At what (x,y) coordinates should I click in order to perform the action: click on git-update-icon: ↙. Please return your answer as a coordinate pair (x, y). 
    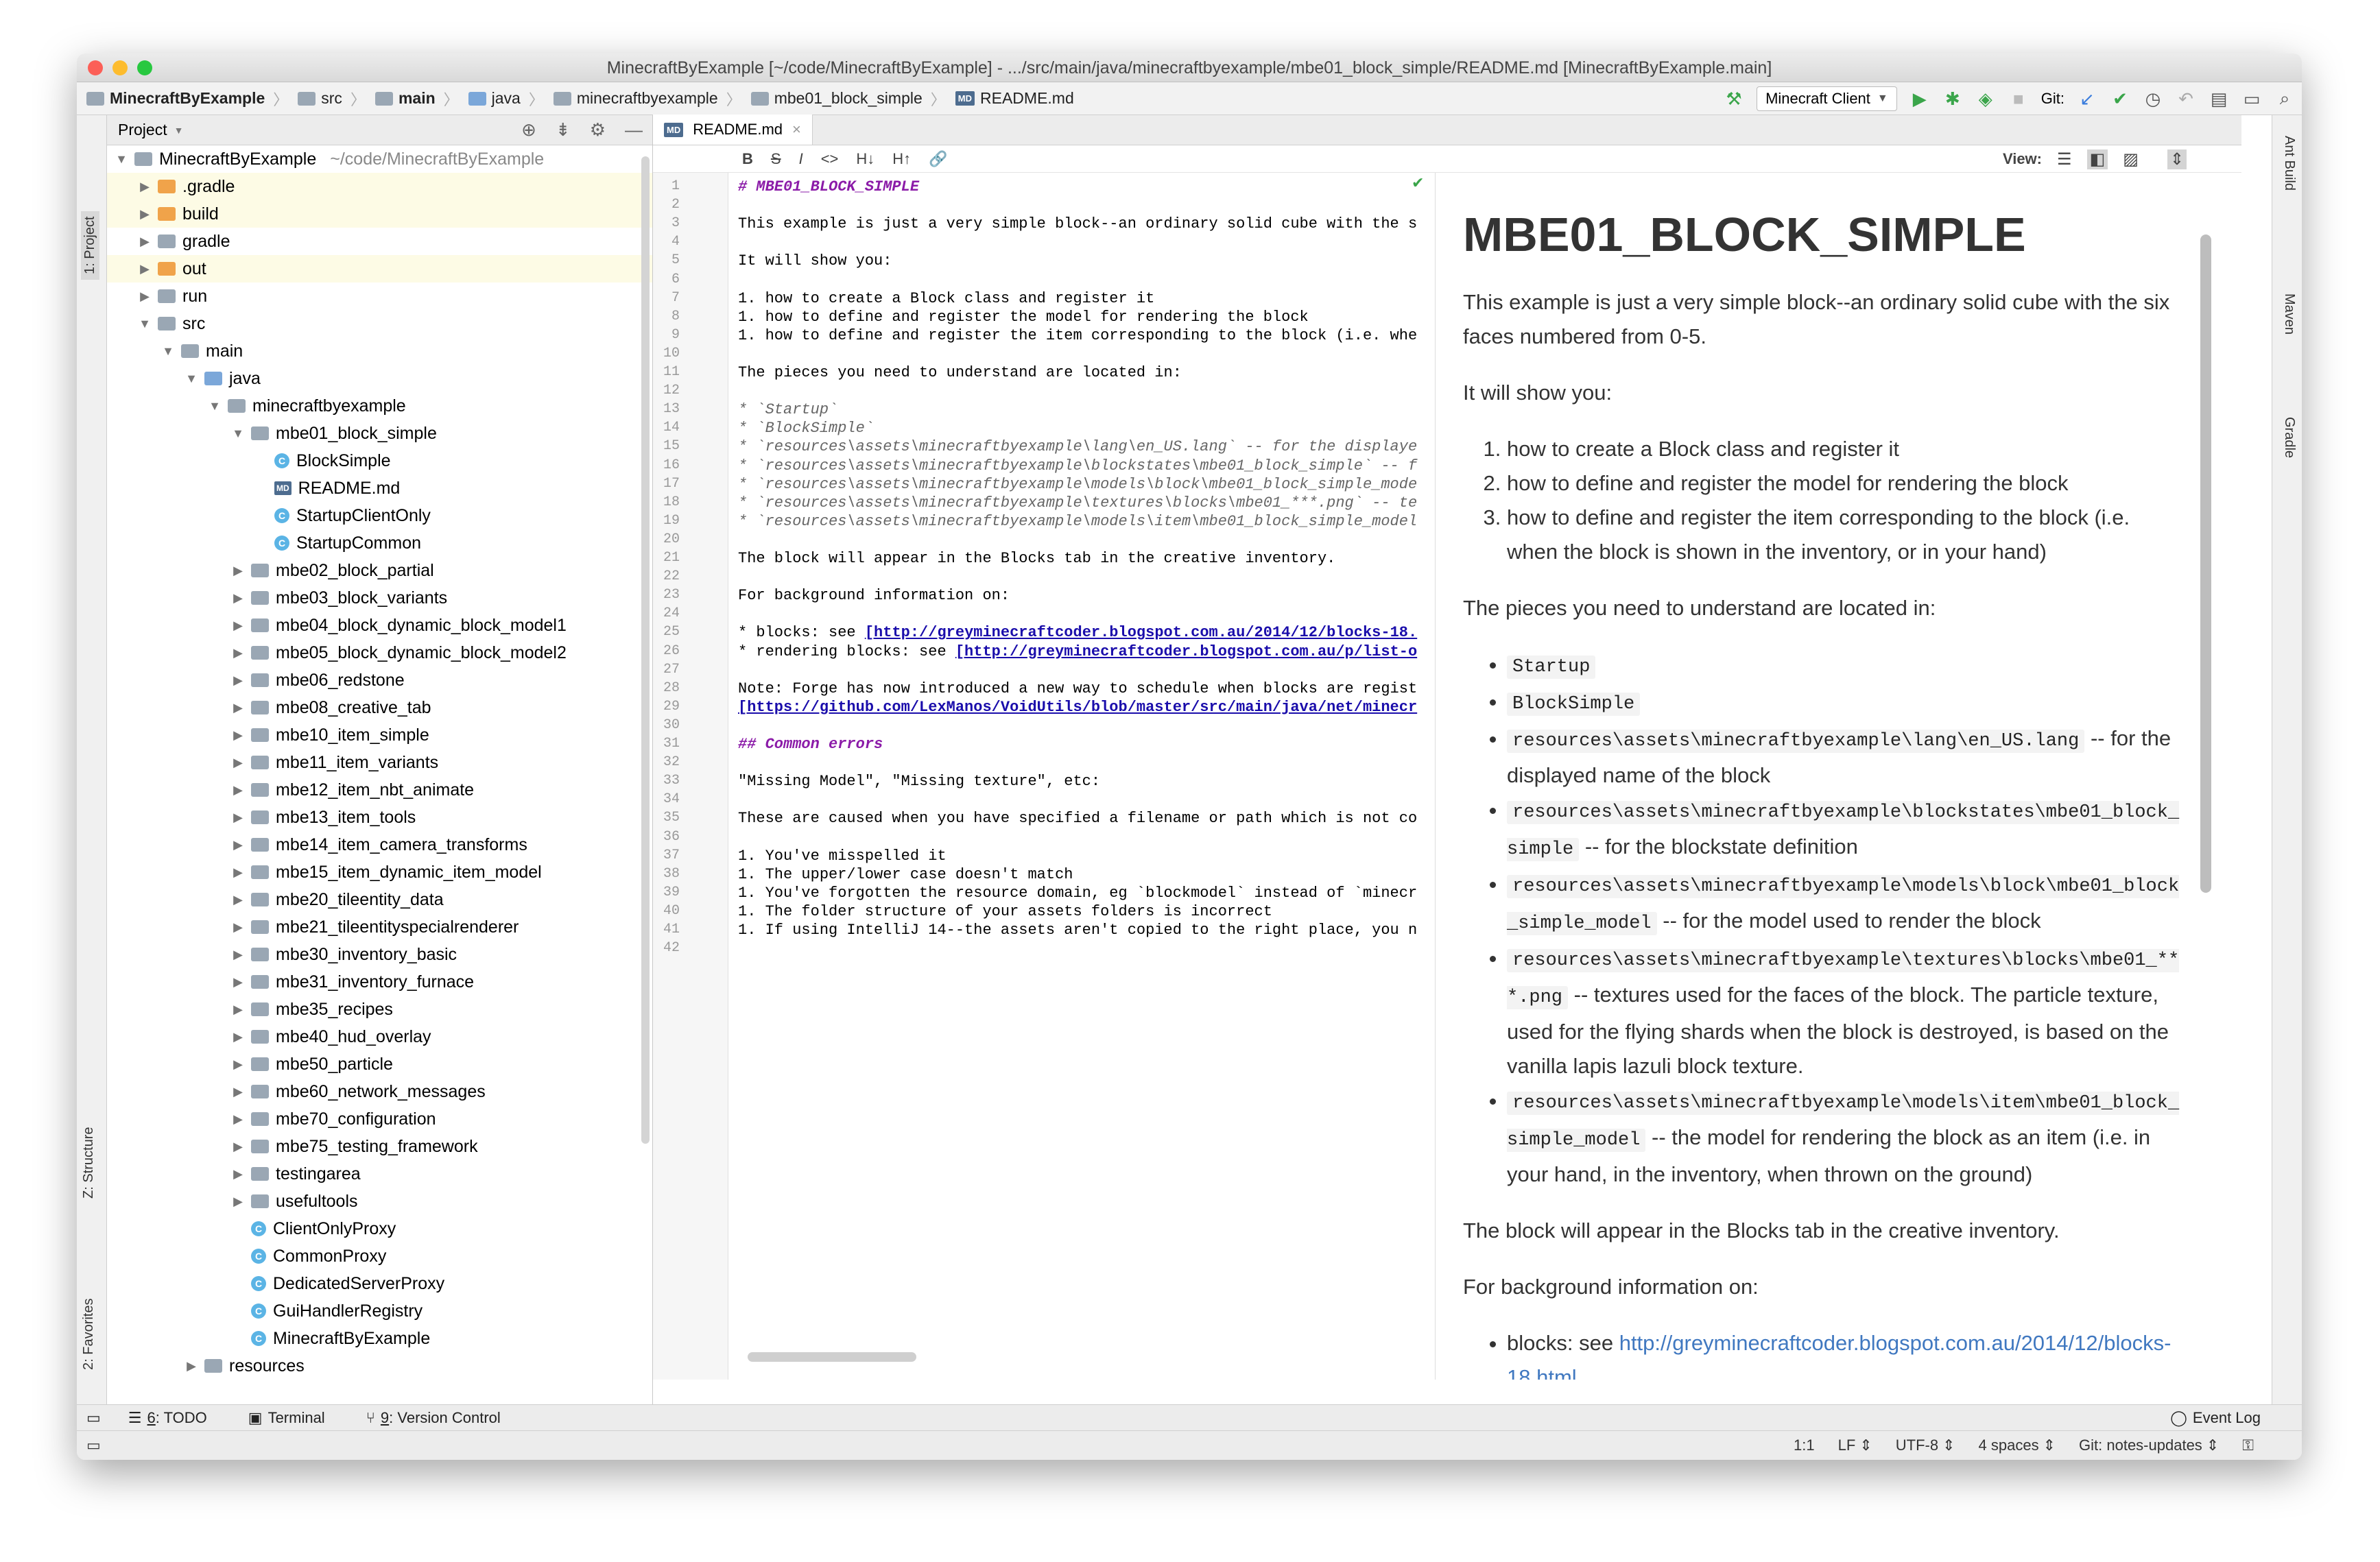
    Looking at the image, I should click on (2087, 99).